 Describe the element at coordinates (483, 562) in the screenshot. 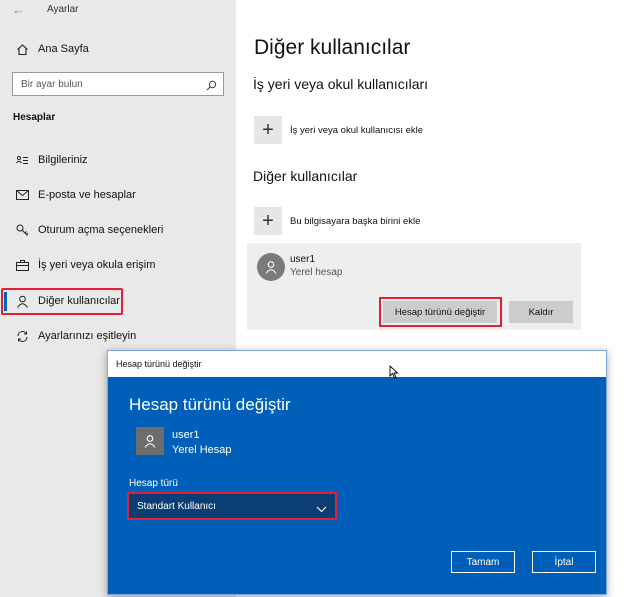

I see `ok-button: Tamam` at that location.